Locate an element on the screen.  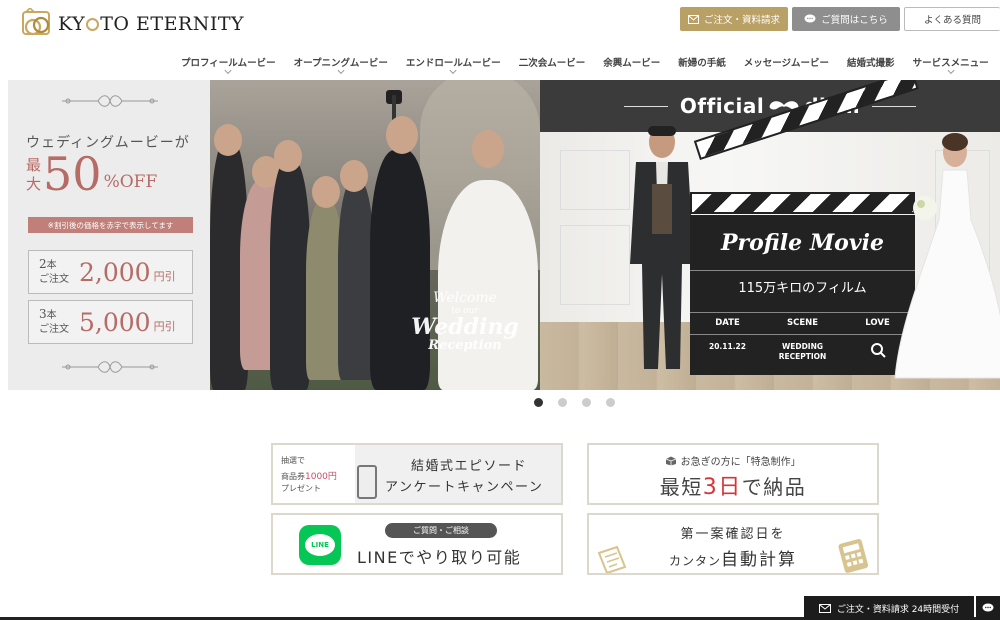
express-production-banner: お急ぎの方に「特急制作」 最短3日で納品 is located at coordinates (733, 474).